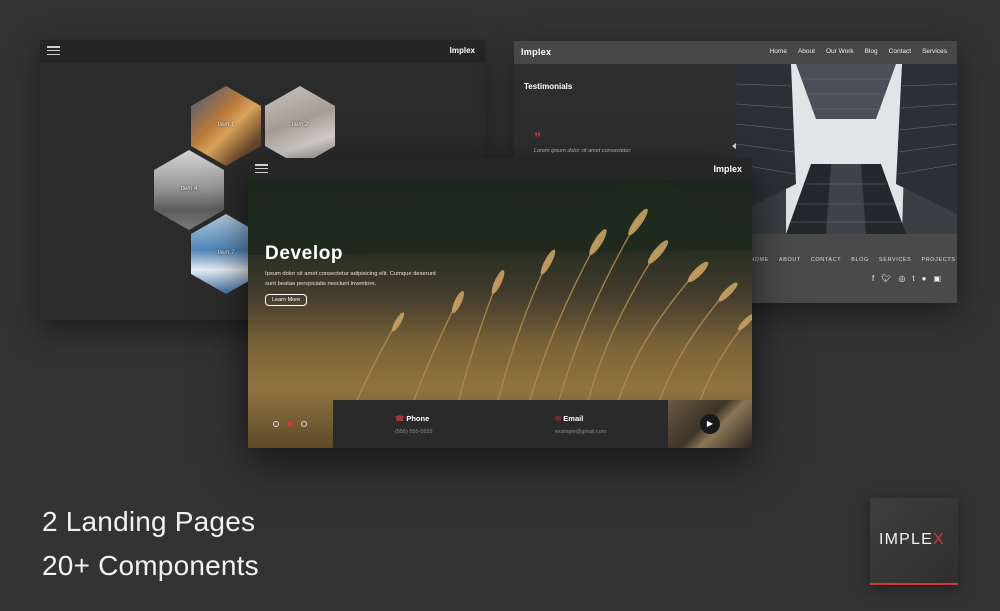 Image resolution: width=1000 pixels, height=611 pixels. Describe the element at coordinates (901, 278) in the screenshot. I see `instagram-icon: ◎` at that location.